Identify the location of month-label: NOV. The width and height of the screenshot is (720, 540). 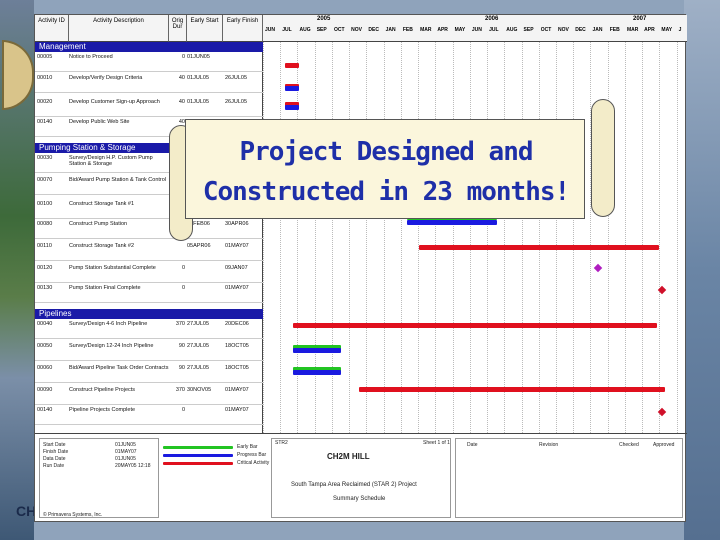
(357, 30).